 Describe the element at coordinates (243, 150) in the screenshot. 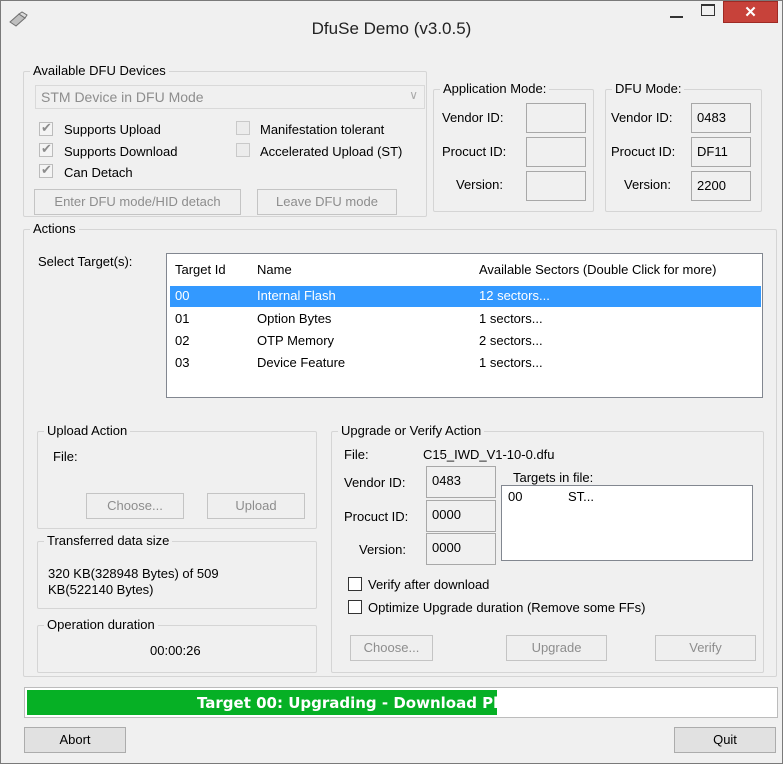

I see `accelerated-upload-checkbox` at that location.